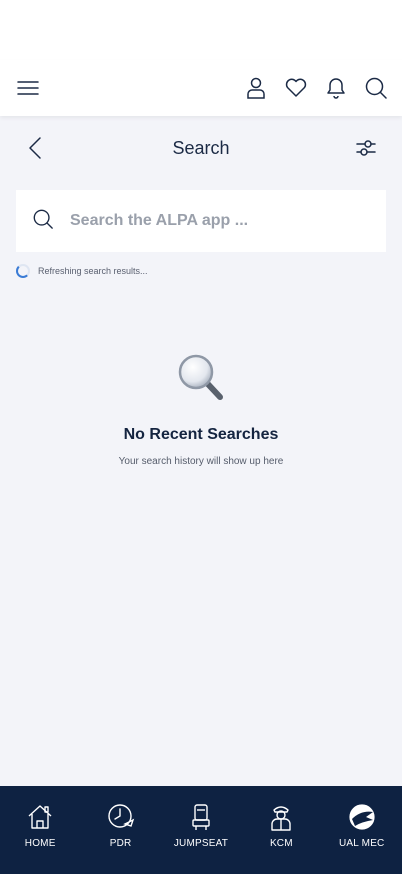 This screenshot has height=874, width=402. What do you see at coordinates (362, 817) in the screenshot?
I see `ual-logo-icon` at bounding box center [362, 817].